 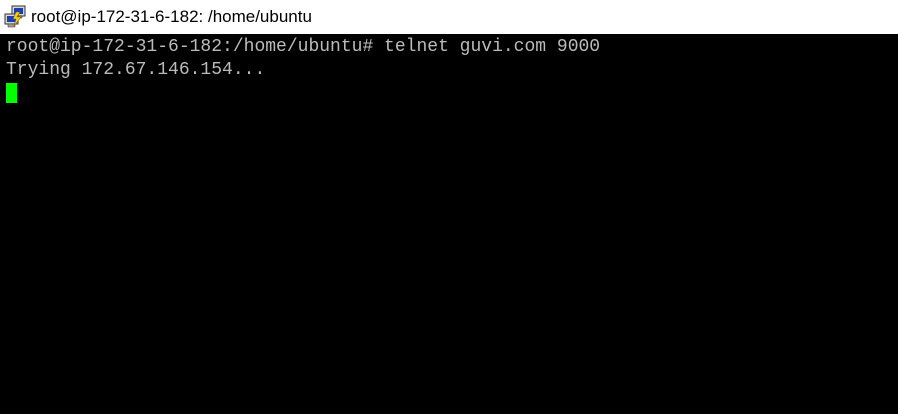 What do you see at coordinates (171, 16) in the screenshot?
I see `window-title: root@ip-172-31-6-182: /home/ubuntu` at bounding box center [171, 16].